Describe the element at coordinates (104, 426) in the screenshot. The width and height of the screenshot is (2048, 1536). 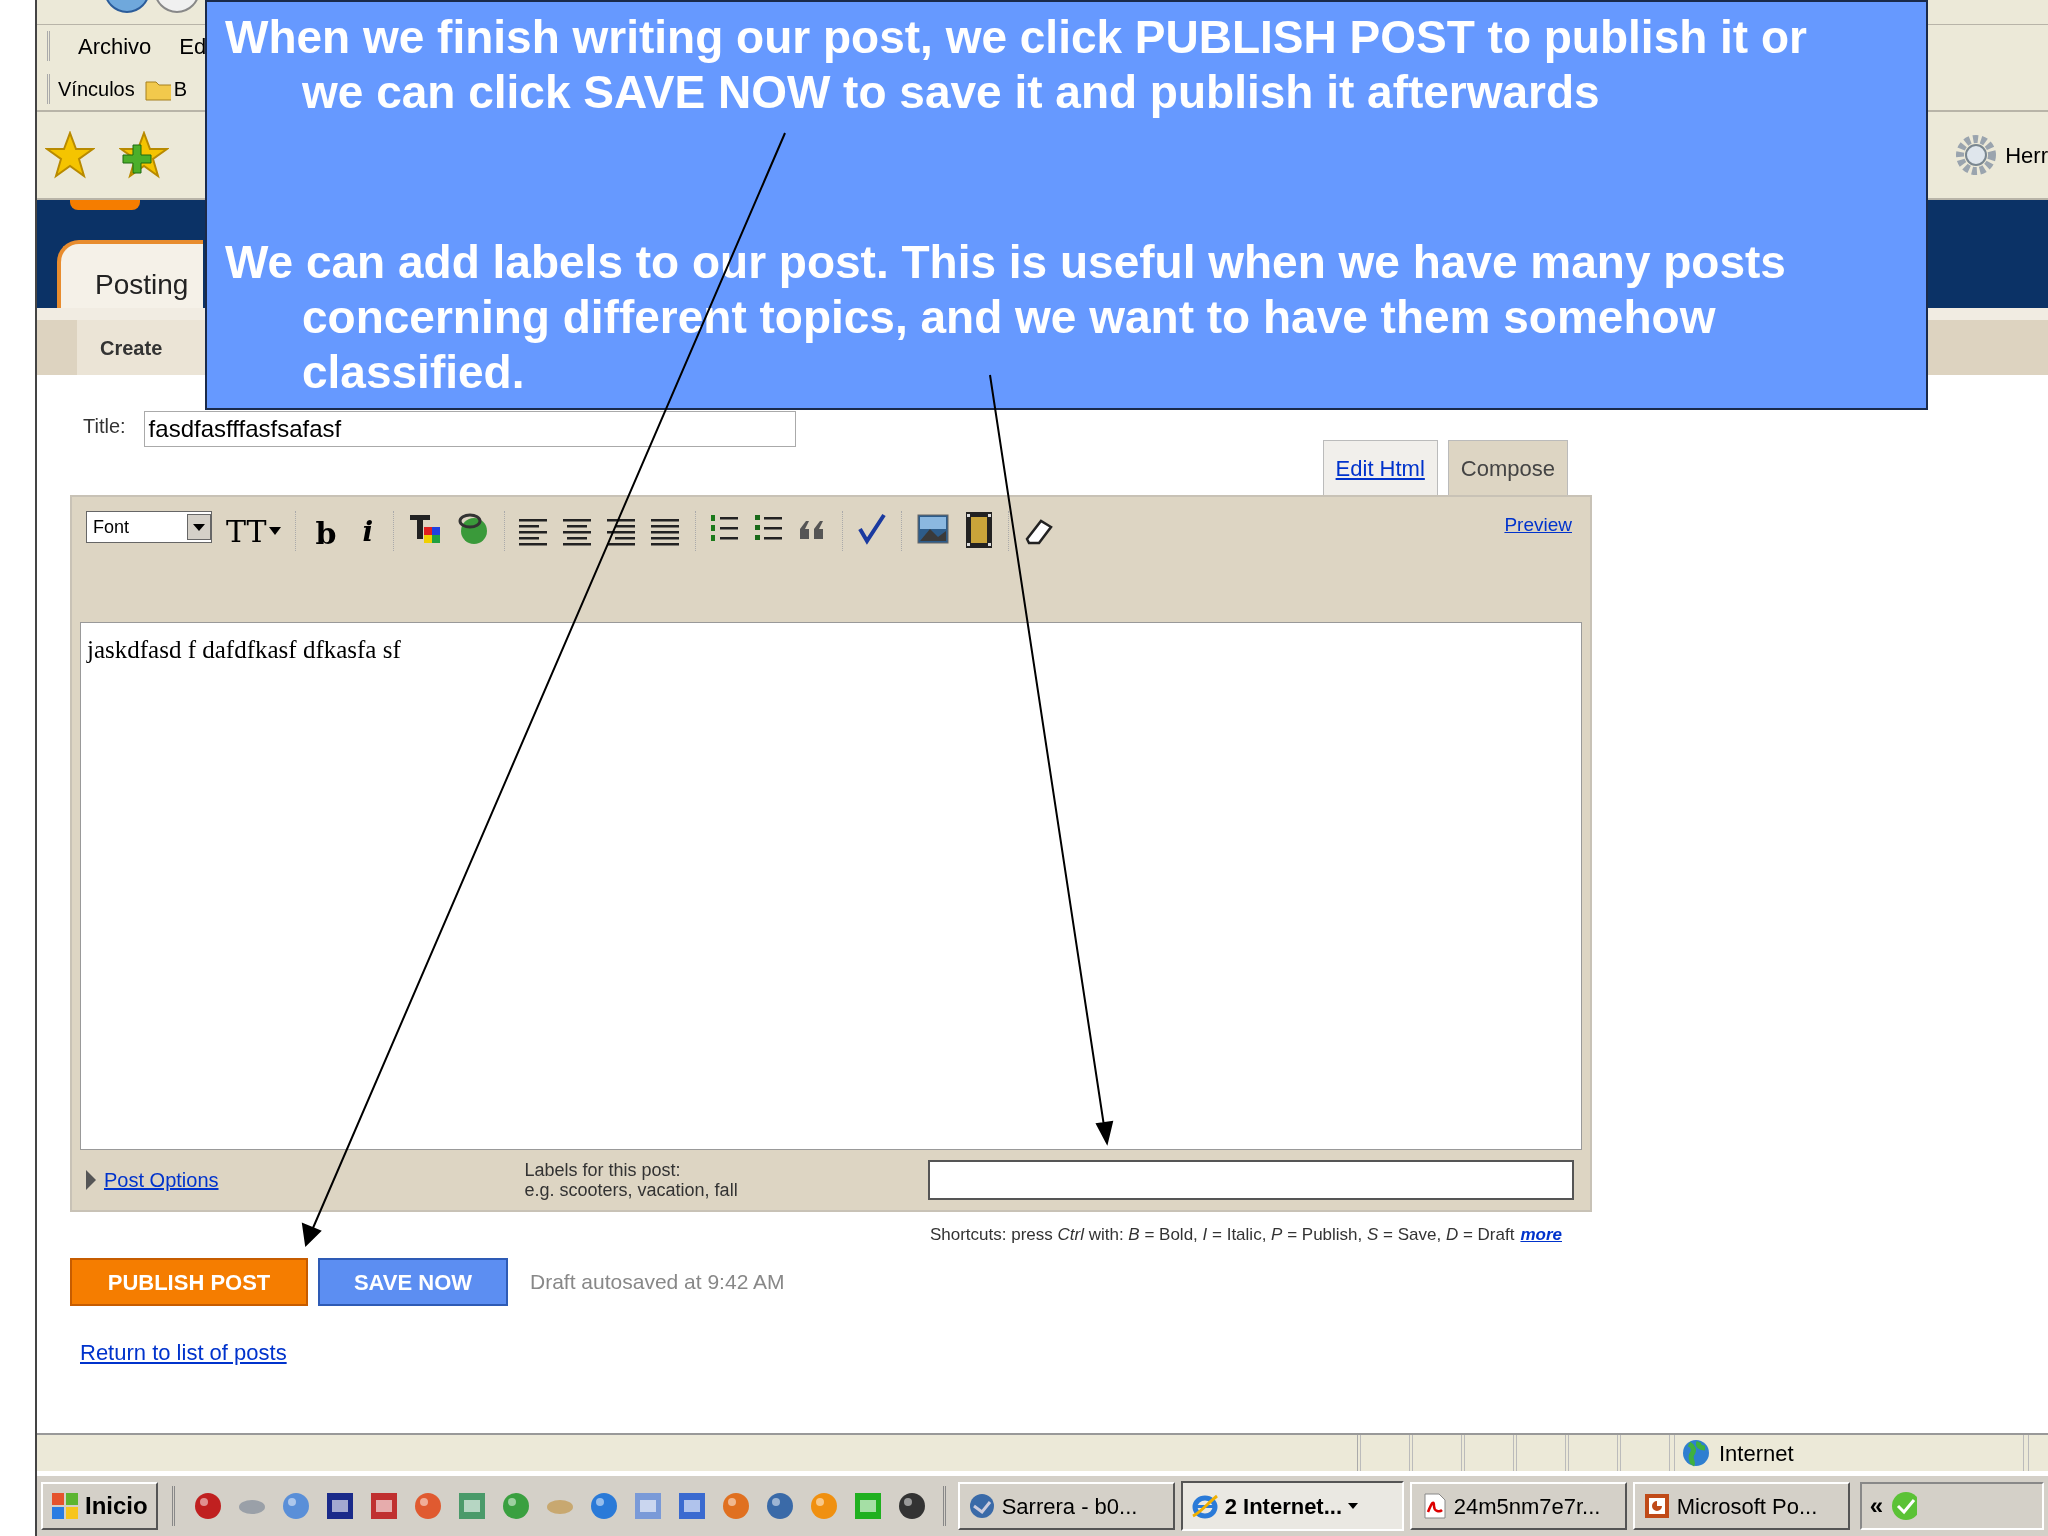
I see `title-label: Title:` at that location.